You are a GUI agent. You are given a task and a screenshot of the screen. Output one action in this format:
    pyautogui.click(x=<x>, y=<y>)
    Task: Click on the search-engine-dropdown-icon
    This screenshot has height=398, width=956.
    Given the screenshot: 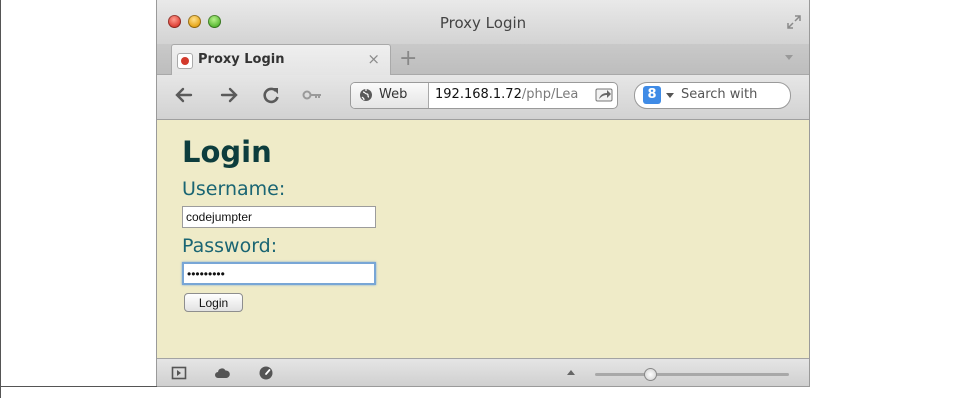 What is the action you would take?
    pyautogui.click(x=670, y=95)
    